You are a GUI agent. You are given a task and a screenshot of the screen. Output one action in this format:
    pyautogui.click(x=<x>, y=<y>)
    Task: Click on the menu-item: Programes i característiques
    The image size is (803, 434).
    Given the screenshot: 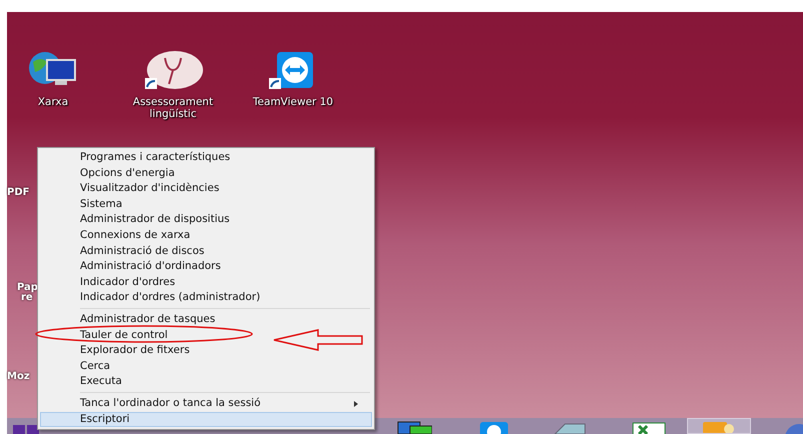 What is the action you would take?
    pyautogui.click(x=206, y=158)
    